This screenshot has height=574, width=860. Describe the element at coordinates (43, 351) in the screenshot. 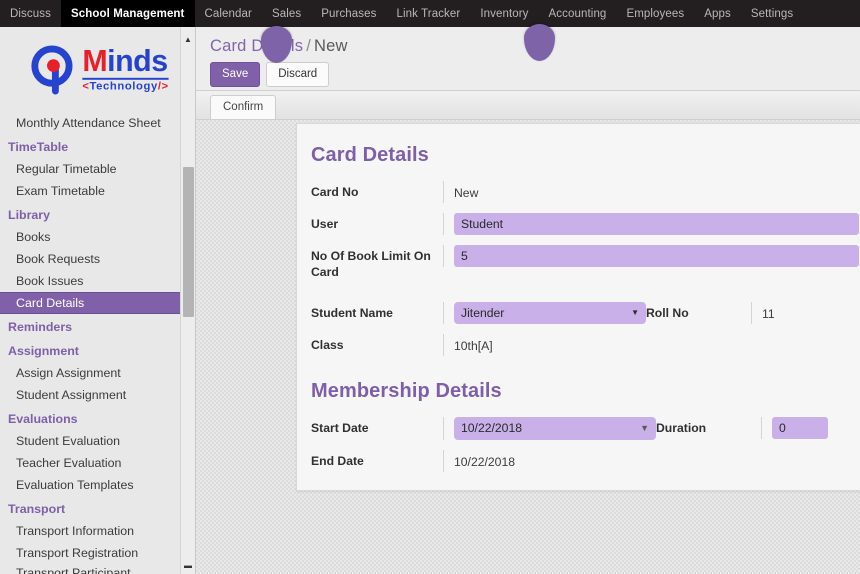

I see `sidebar-group-assignment: Assignment` at that location.